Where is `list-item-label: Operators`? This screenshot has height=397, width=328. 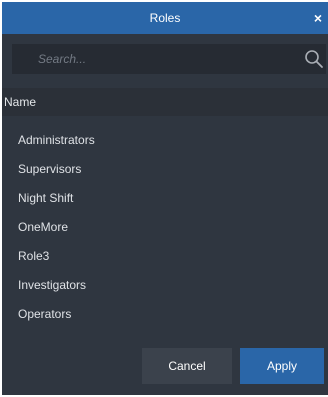
list-item-label: Operators is located at coordinates (45, 314).